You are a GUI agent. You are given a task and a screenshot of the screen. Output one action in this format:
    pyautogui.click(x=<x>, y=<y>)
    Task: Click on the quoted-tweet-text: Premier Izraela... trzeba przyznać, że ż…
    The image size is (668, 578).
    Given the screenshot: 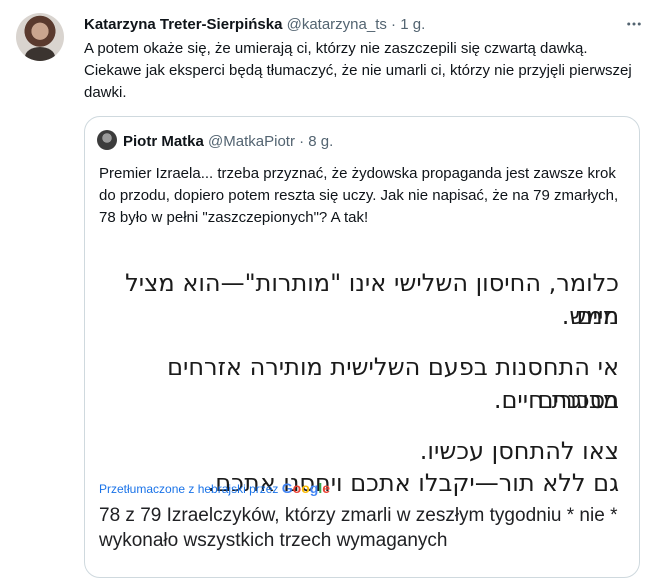 What is the action you would take?
    pyautogui.click(x=359, y=195)
    